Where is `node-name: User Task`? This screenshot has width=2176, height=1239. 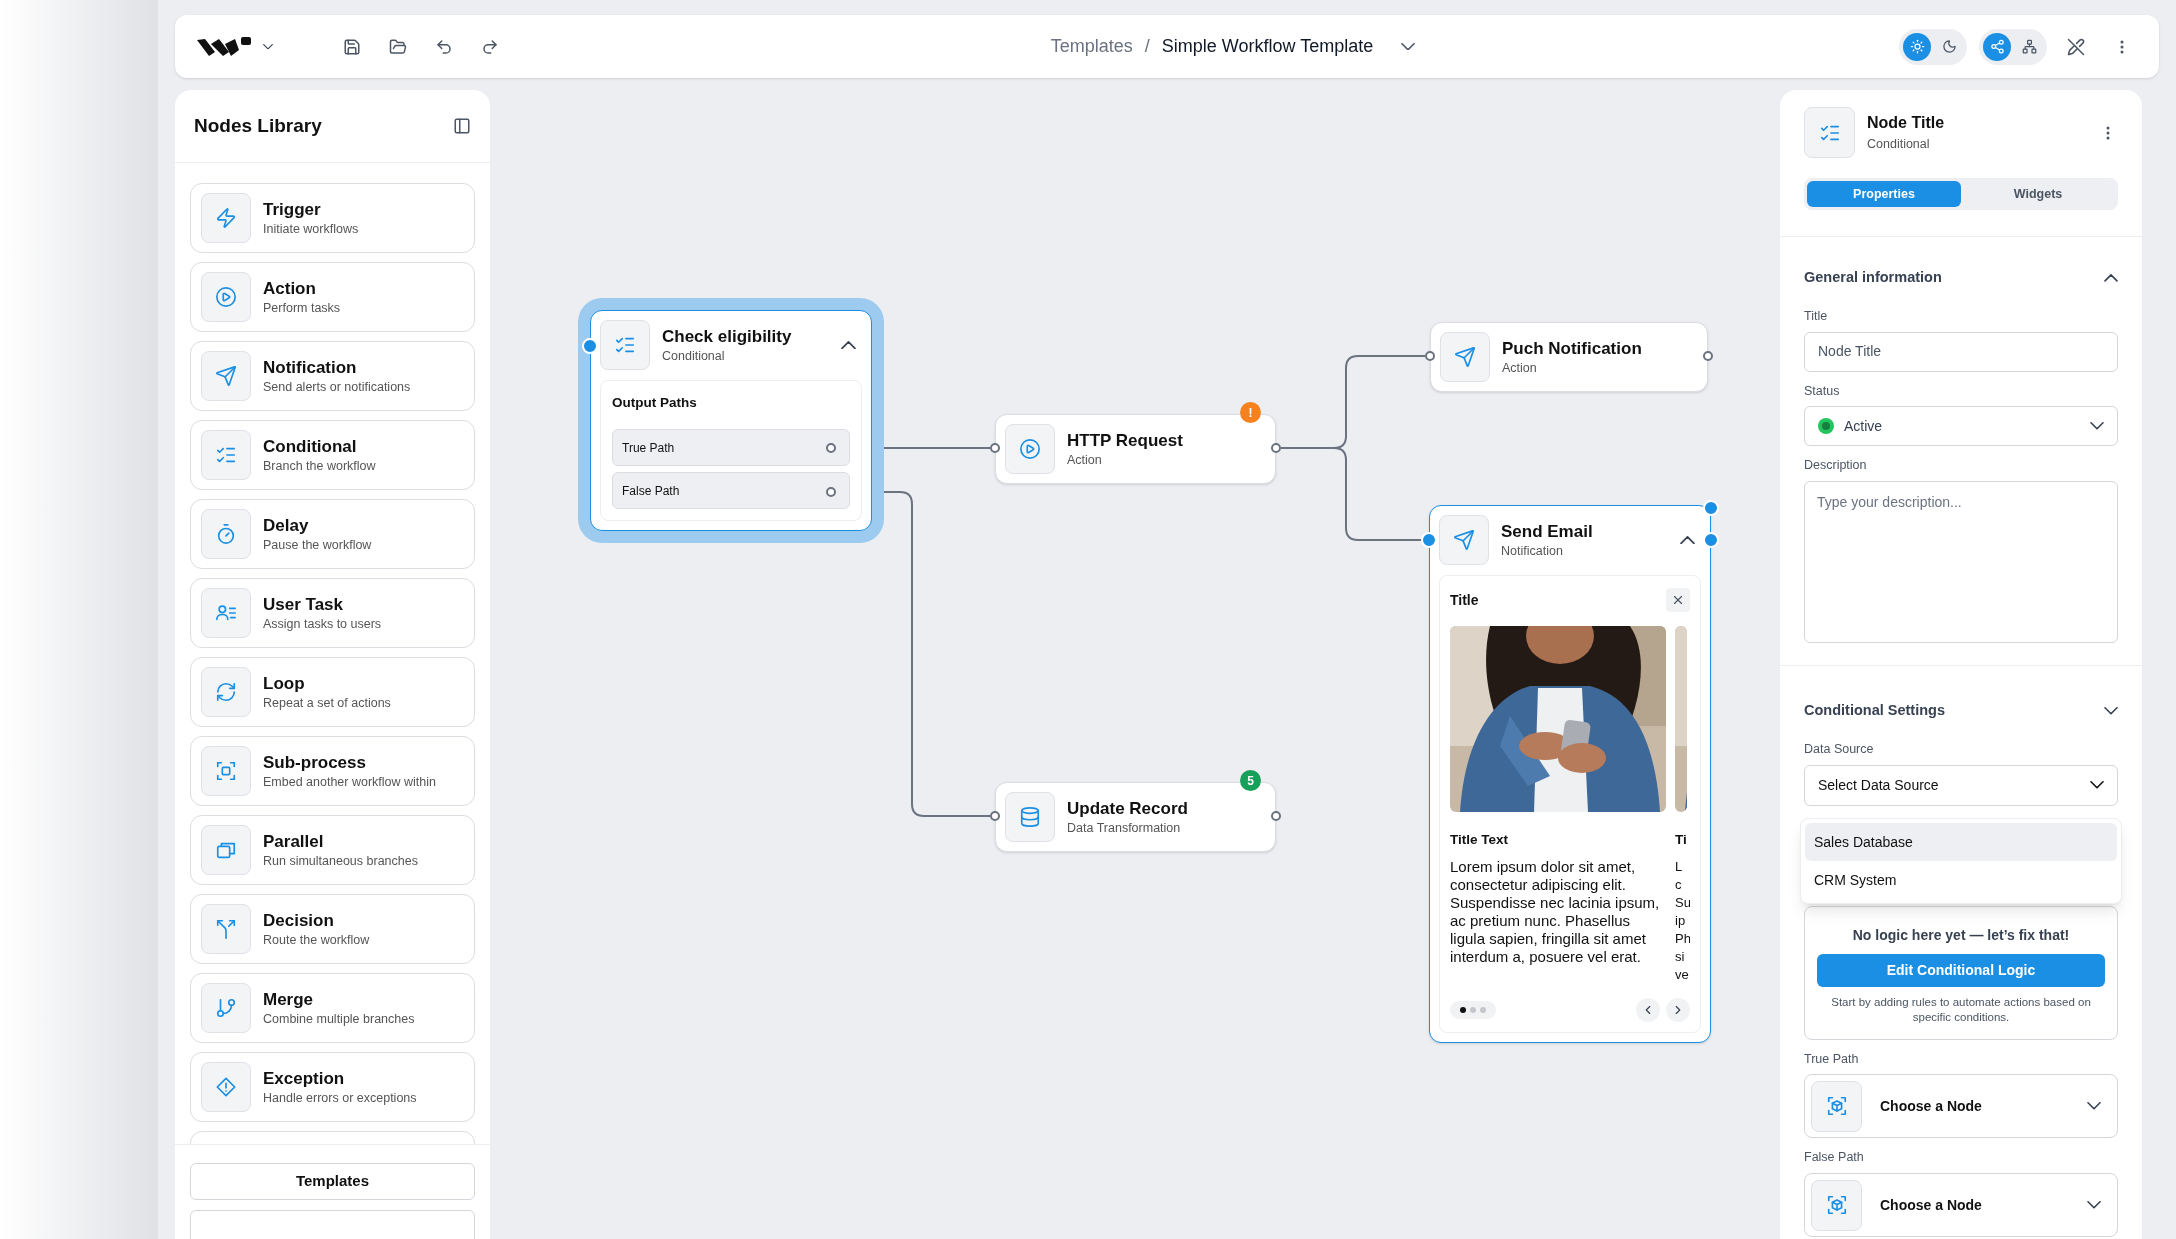 node-name: User Task is located at coordinates (303, 605).